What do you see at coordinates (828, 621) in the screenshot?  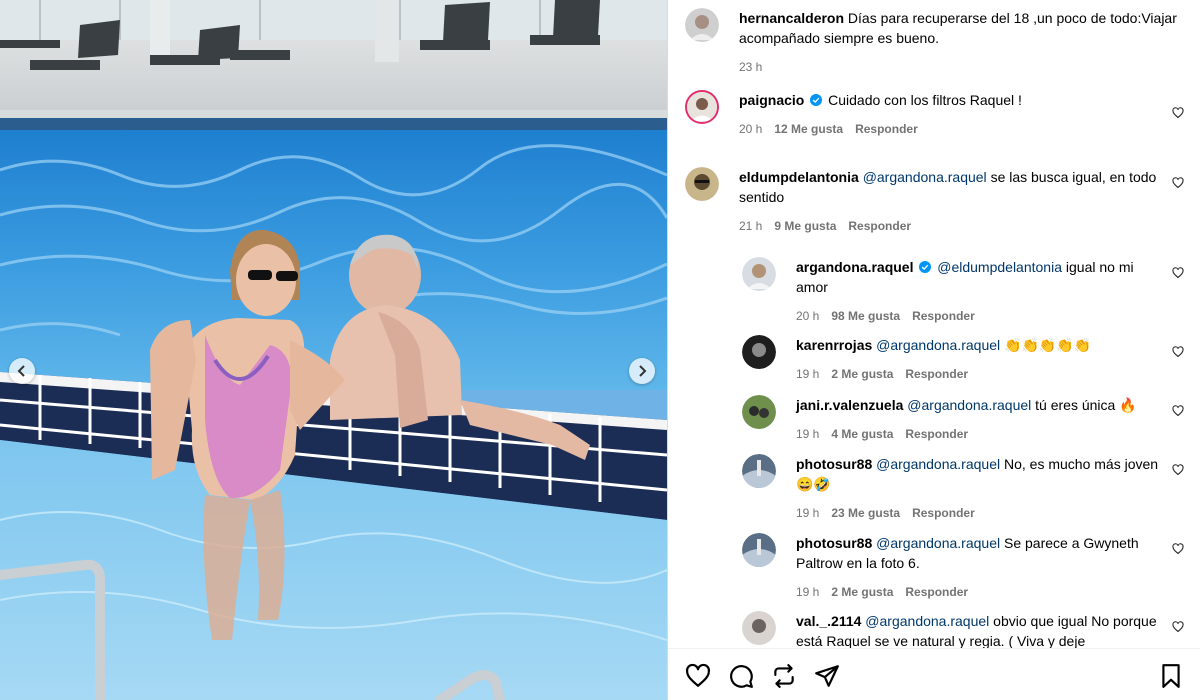 I see `comment-username: val._.2114` at bounding box center [828, 621].